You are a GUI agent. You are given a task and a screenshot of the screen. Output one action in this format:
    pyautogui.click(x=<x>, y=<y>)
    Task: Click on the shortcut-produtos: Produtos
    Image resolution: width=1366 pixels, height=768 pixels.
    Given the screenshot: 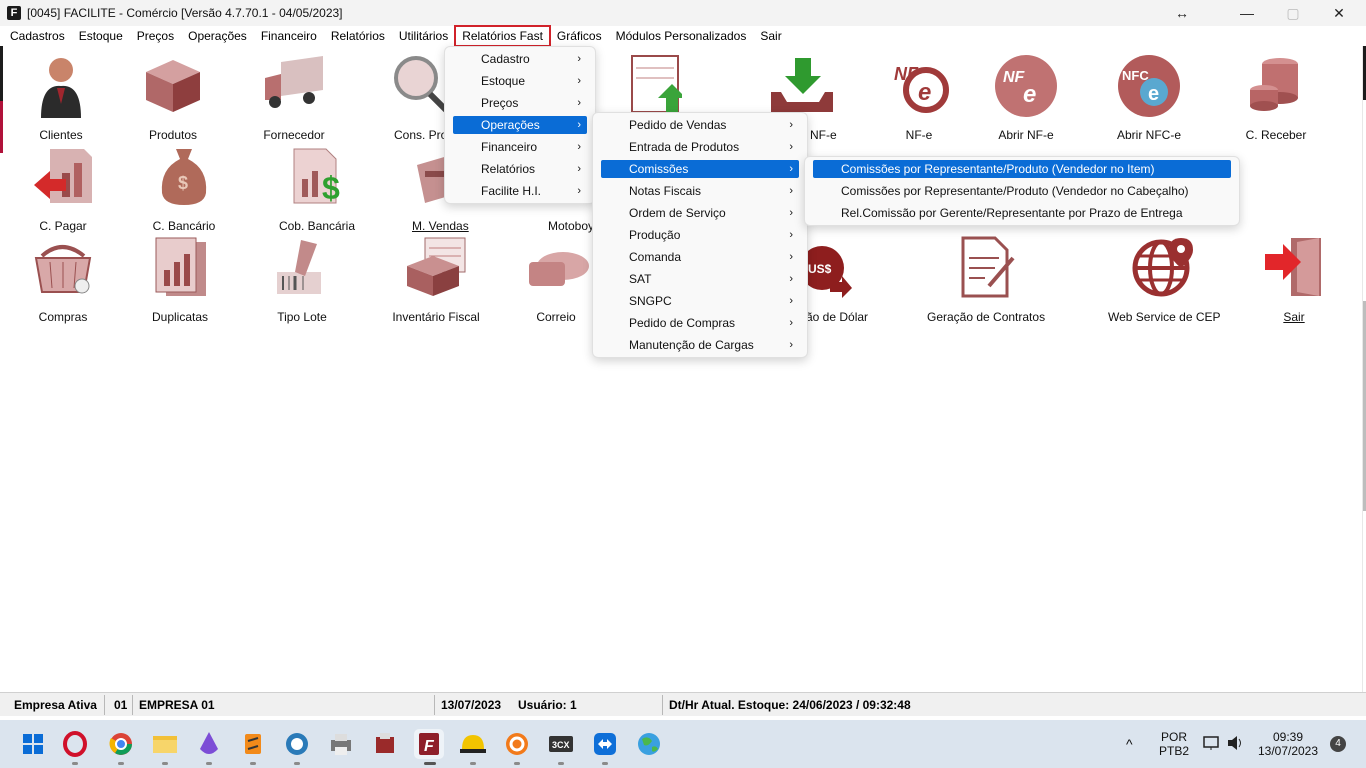 What is the action you would take?
    pyautogui.click(x=173, y=98)
    